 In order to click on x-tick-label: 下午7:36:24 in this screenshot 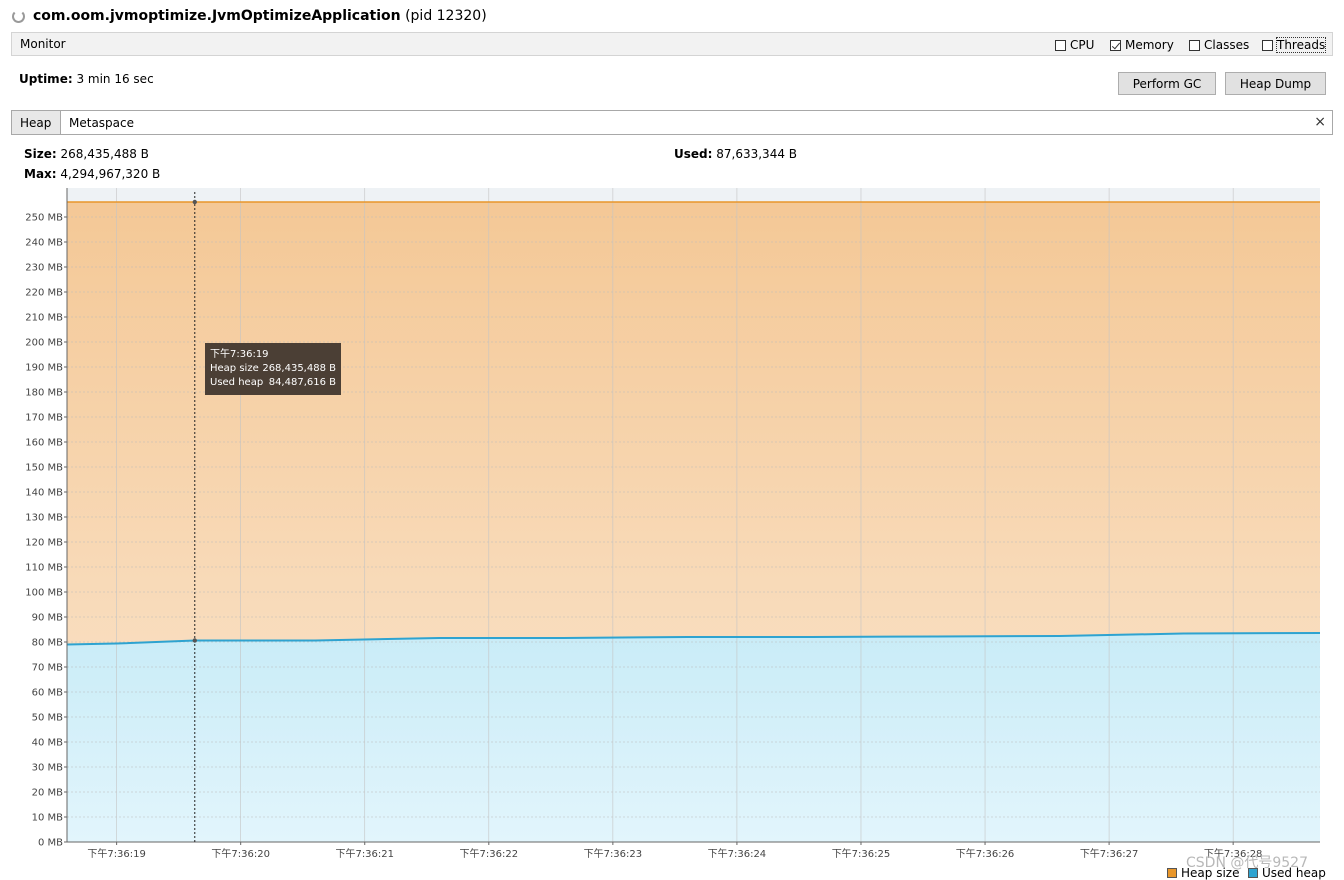, I will do `click(737, 853)`.